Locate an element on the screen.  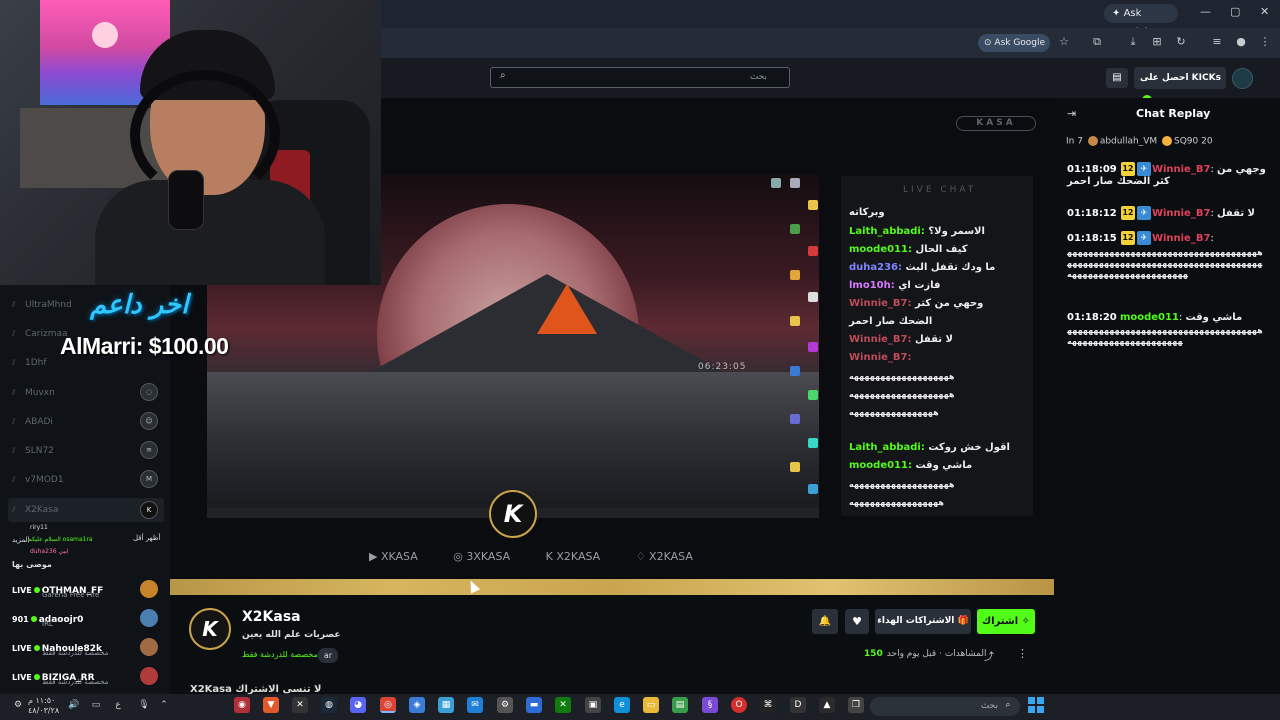
opera-icon: O is located at coordinates (739, 705).